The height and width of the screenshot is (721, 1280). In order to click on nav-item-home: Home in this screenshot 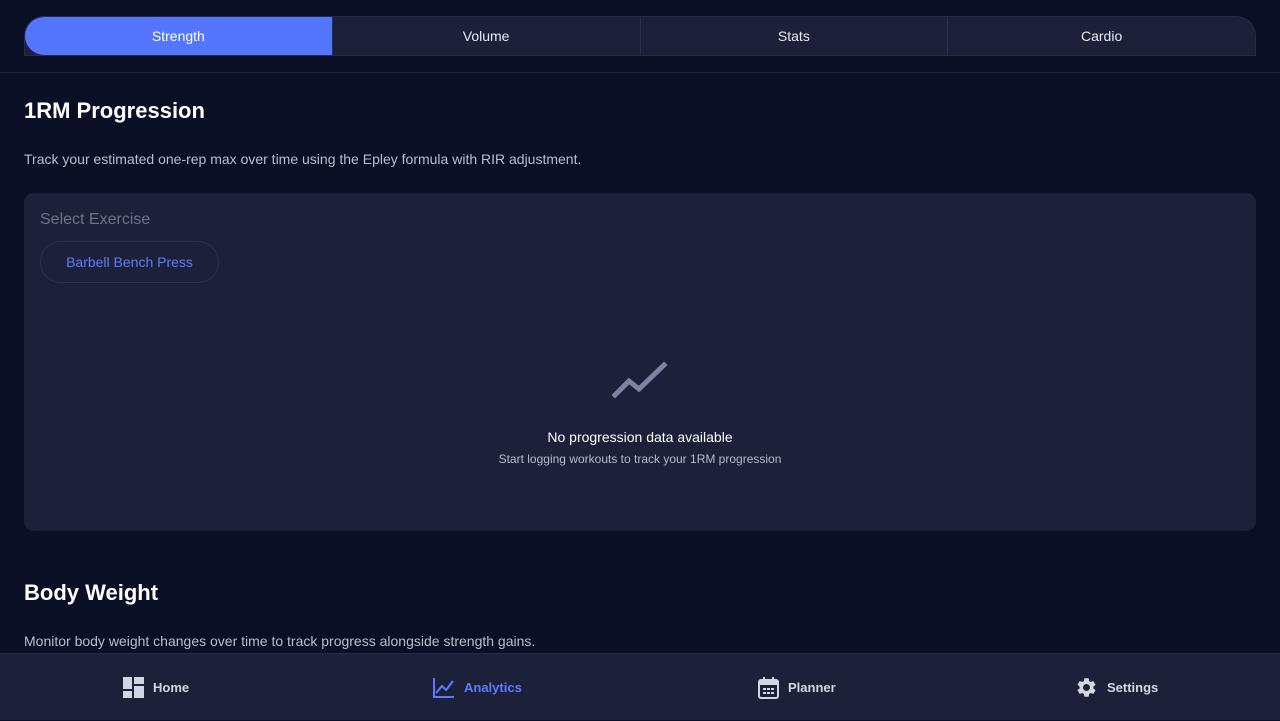, I will do `click(156, 687)`.